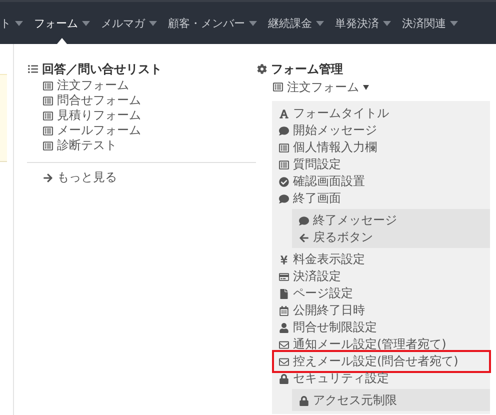  I want to click on nav-menu-item: 顧客・メンバー, so click(212, 23).